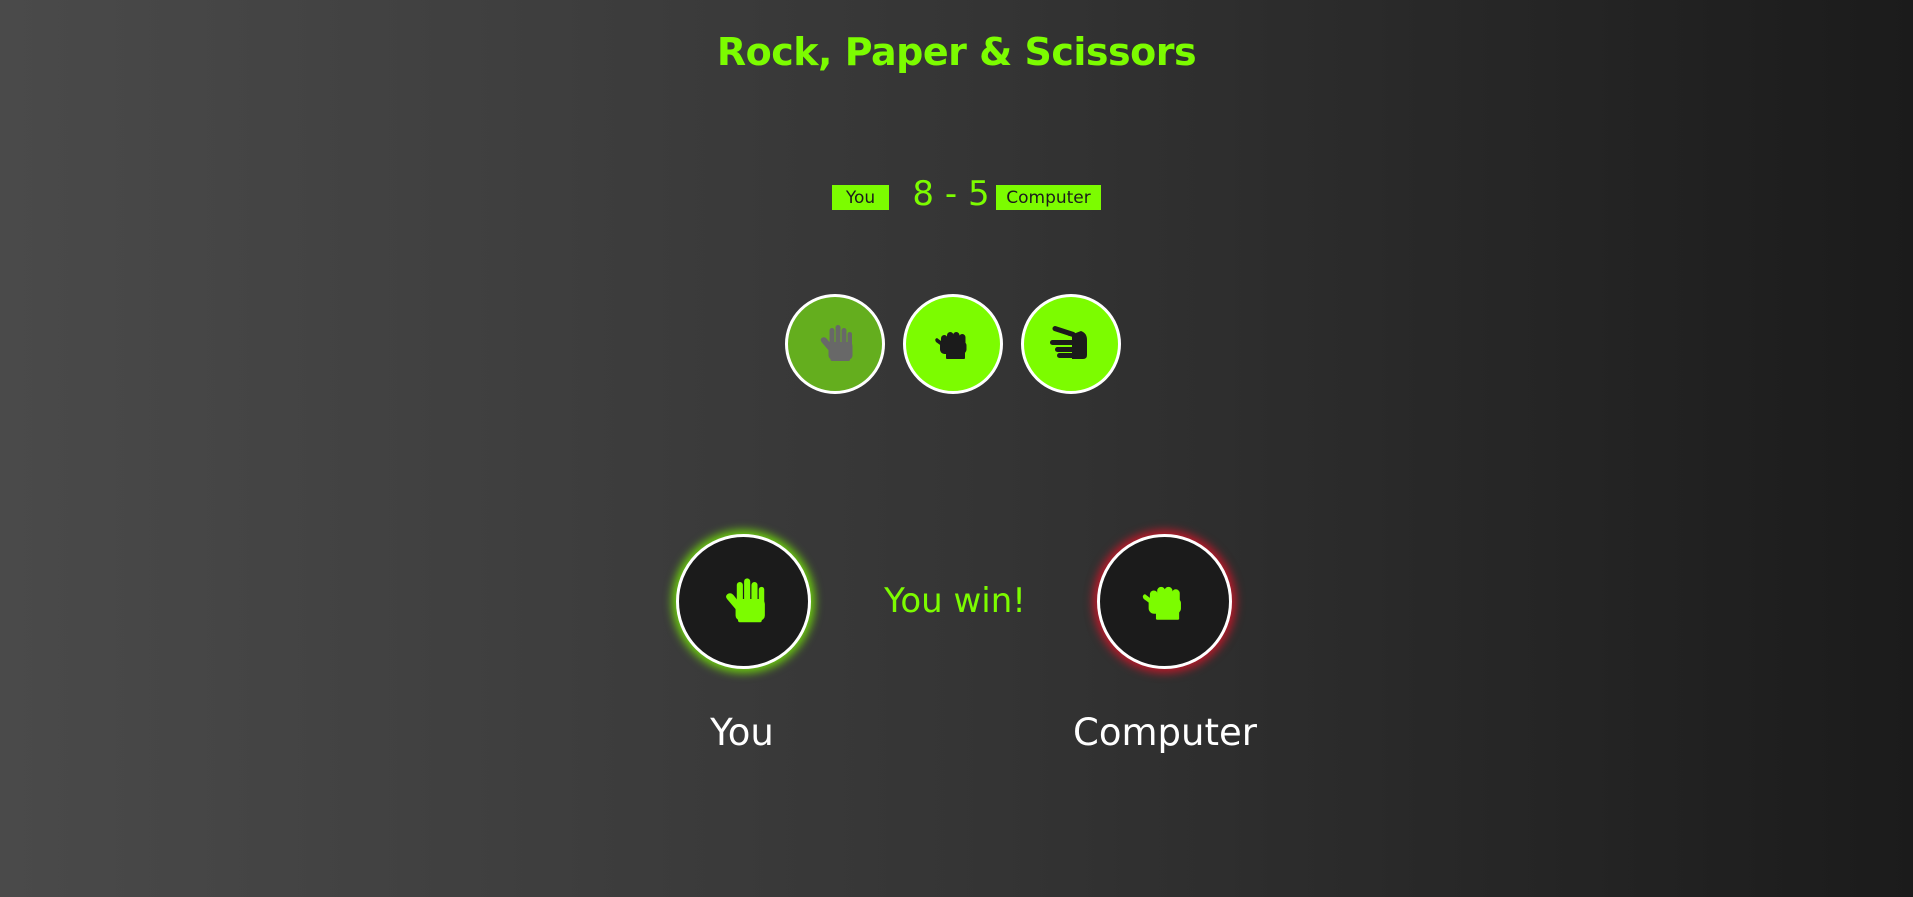 The image size is (1913, 897). I want to click on page-title: Rock, Paper & Scissors, so click(956, 52).